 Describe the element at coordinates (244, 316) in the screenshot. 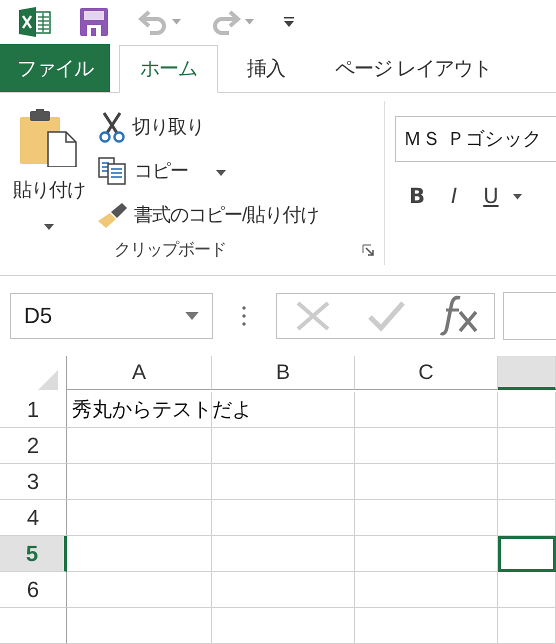

I see `more-options-icon` at that location.